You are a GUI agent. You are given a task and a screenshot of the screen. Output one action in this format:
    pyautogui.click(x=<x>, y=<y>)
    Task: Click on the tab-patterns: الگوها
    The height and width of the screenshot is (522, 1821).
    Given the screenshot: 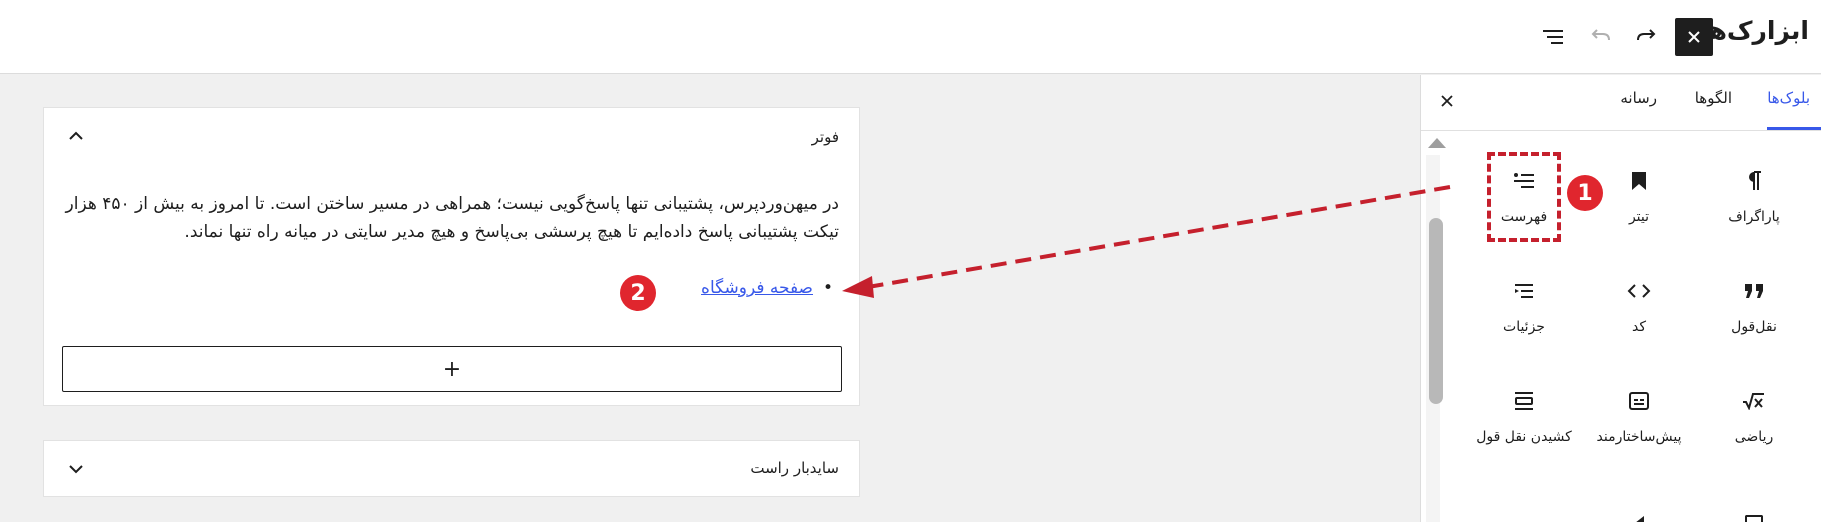 What is the action you would take?
    pyautogui.click(x=1713, y=98)
    